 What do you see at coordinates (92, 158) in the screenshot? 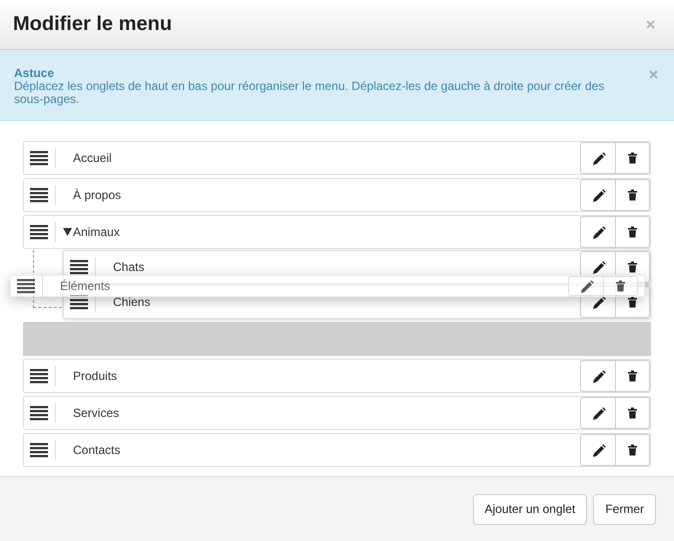
I see `menu-item-label: Accueil` at bounding box center [92, 158].